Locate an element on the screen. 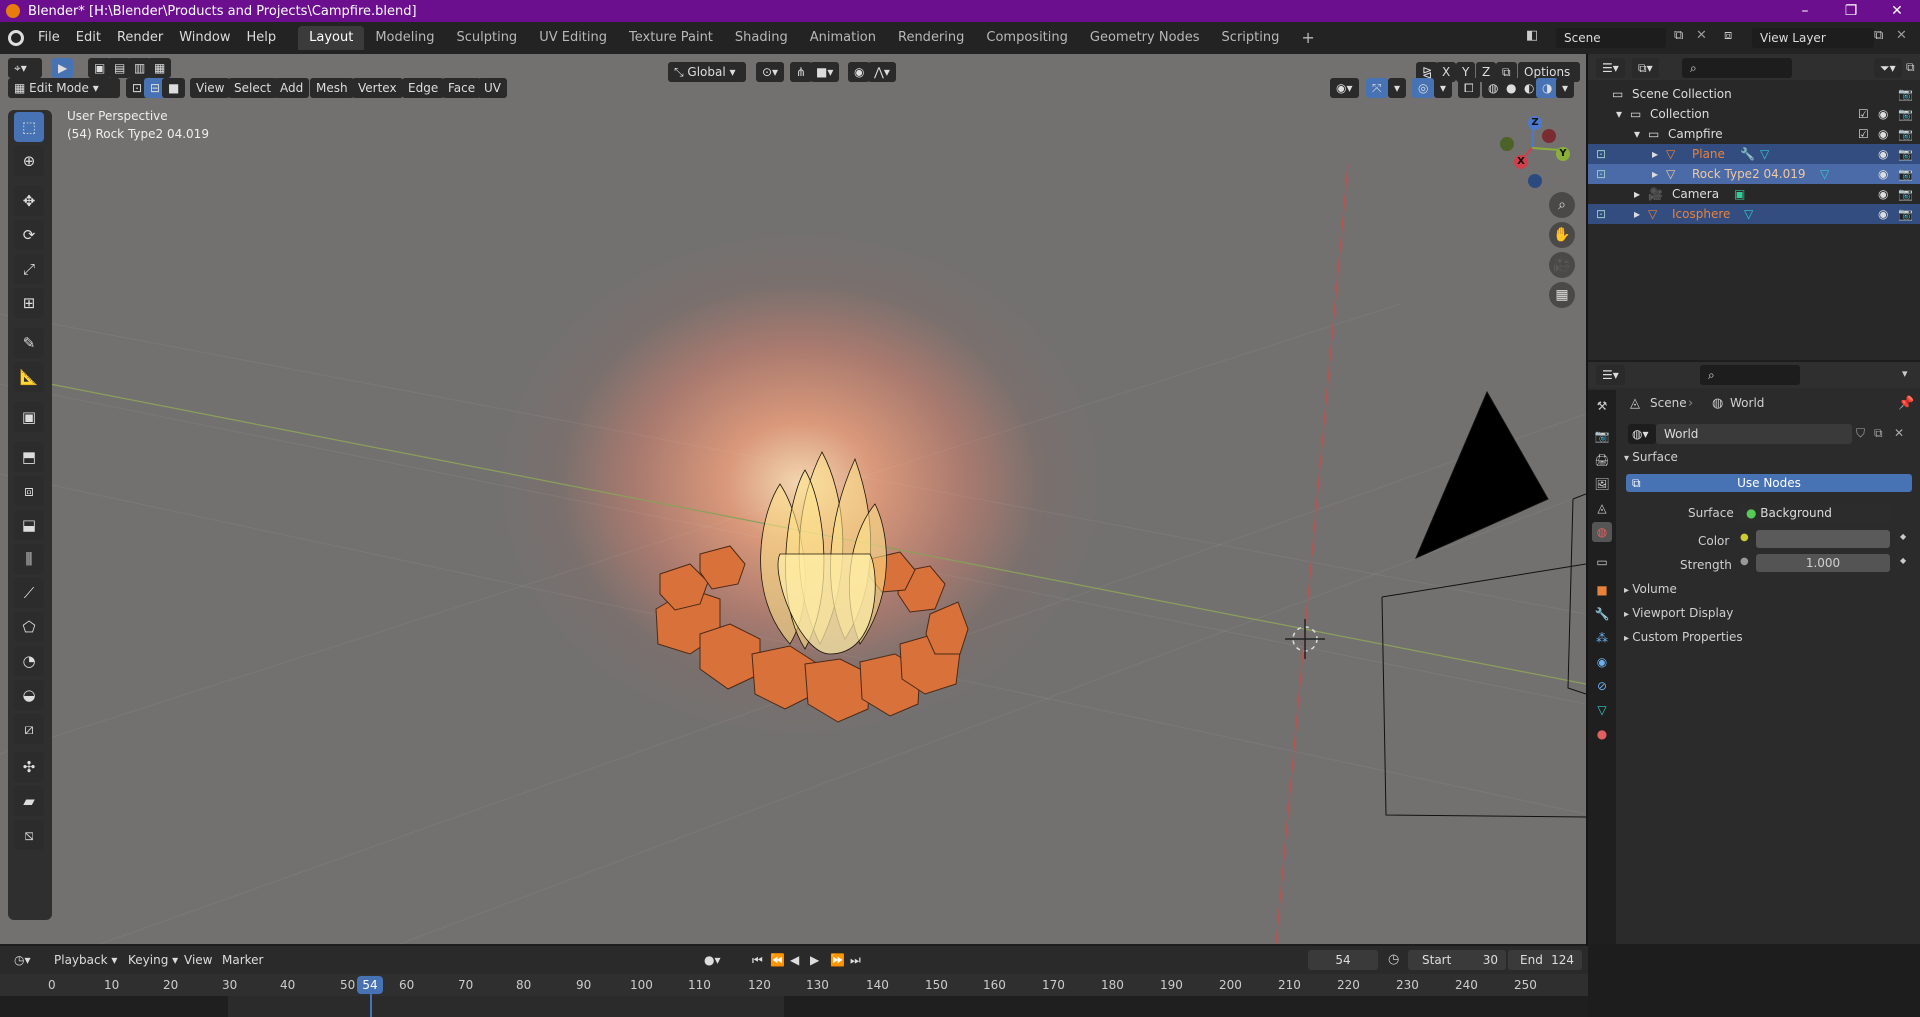 The image size is (1920, 1017). menu-edit: Edit is located at coordinates (88, 38).